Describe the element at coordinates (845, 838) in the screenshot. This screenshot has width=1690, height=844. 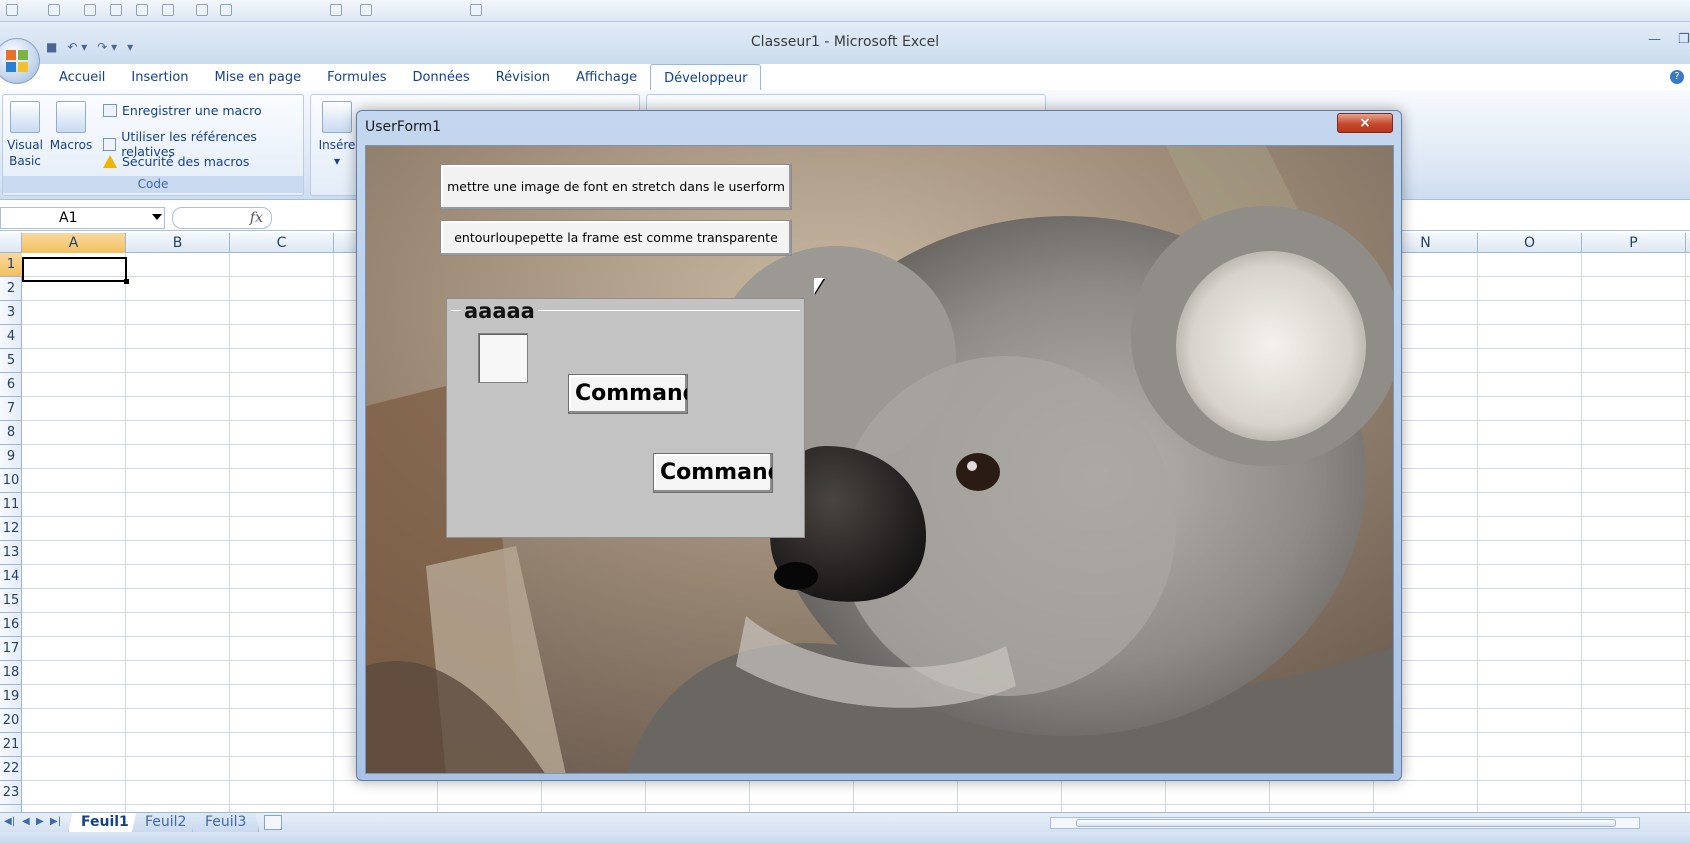
I see `status-bar` at that location.